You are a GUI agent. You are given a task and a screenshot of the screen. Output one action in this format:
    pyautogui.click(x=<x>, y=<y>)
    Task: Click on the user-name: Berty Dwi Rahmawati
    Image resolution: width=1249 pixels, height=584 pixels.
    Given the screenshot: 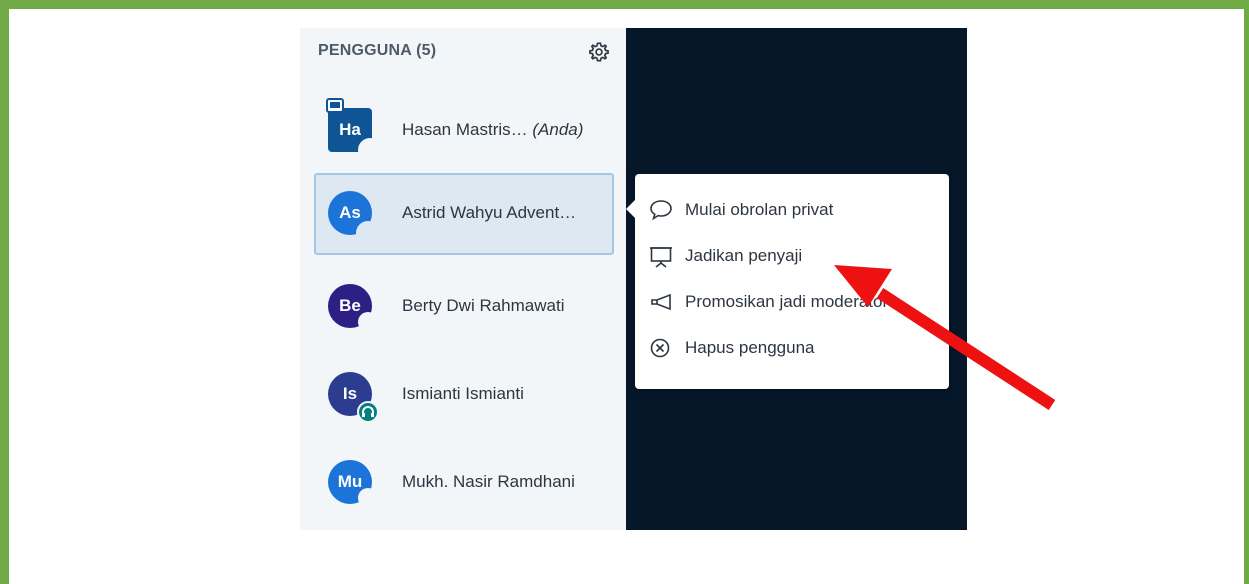 What is the action you would take?
    pyautogui.click(x=483, y=305)
    